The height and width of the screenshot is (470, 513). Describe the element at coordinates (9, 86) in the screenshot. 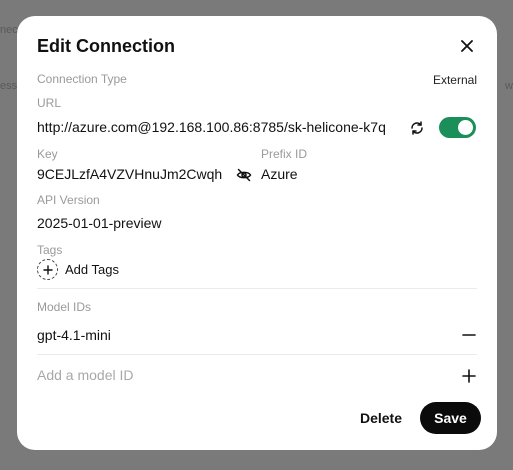

I see `backdrop-fragment: ess` at that location.